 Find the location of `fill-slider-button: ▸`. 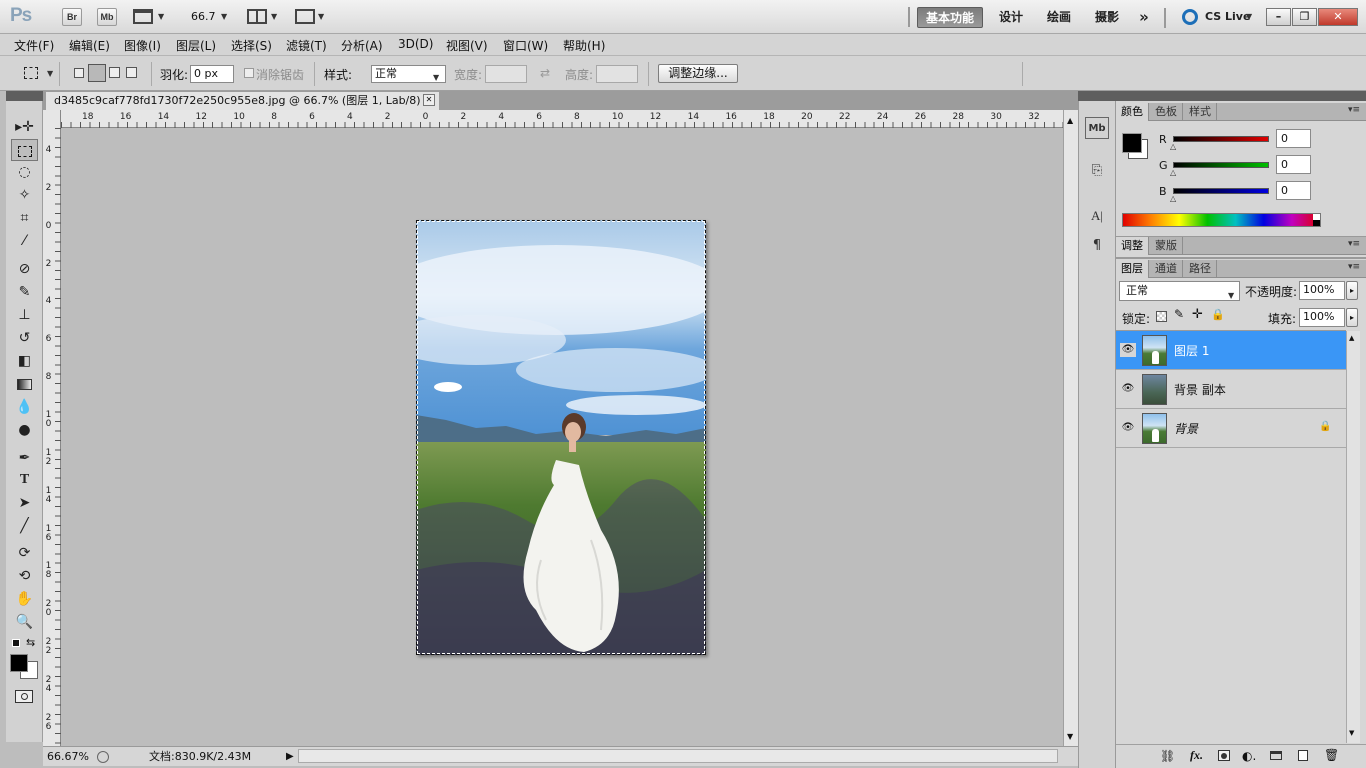

fill-slider-button: ▸ is located at coordinates (1352, 317).